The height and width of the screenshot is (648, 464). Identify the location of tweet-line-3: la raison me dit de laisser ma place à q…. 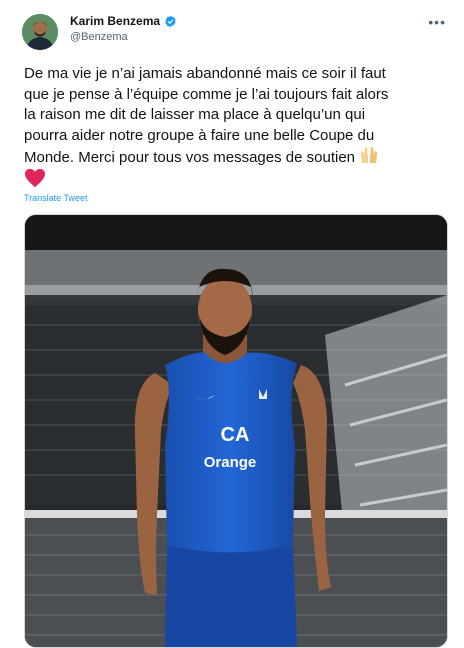
(195, 114).